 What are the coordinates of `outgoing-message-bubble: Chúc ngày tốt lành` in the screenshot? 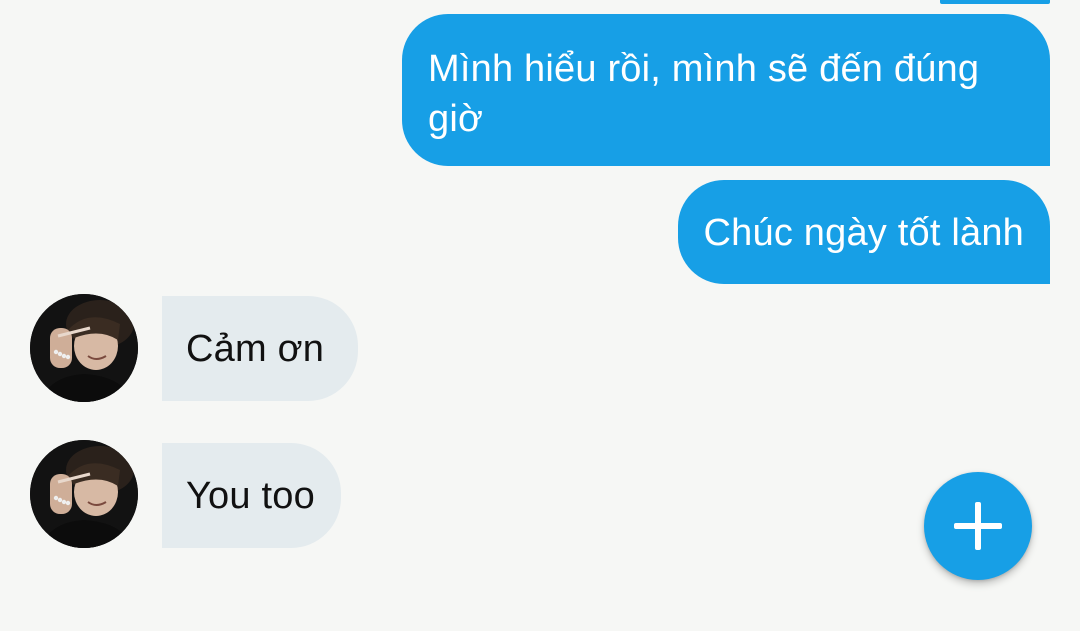 It's located at (863, 232).